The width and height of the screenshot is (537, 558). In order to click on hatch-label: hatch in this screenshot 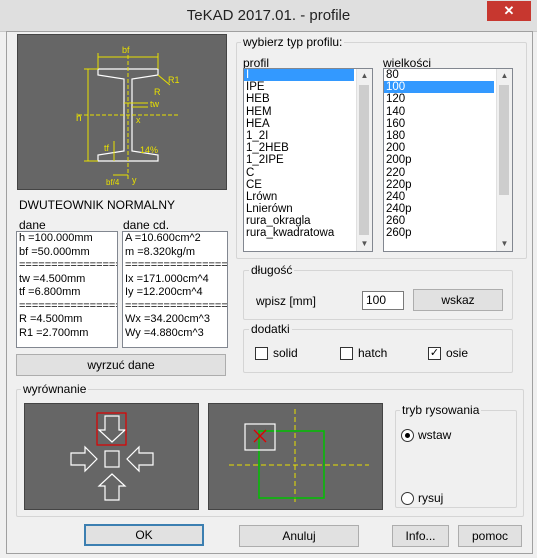, I will do `click(373, 353)`.